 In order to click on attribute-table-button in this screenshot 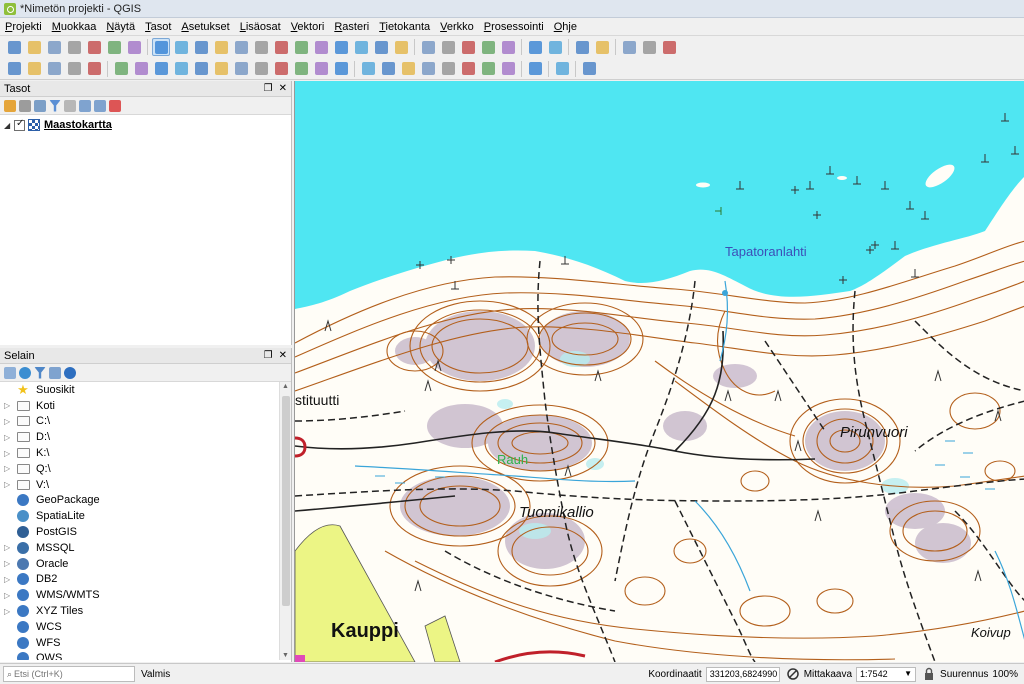, I will do `click(535, 47)`.